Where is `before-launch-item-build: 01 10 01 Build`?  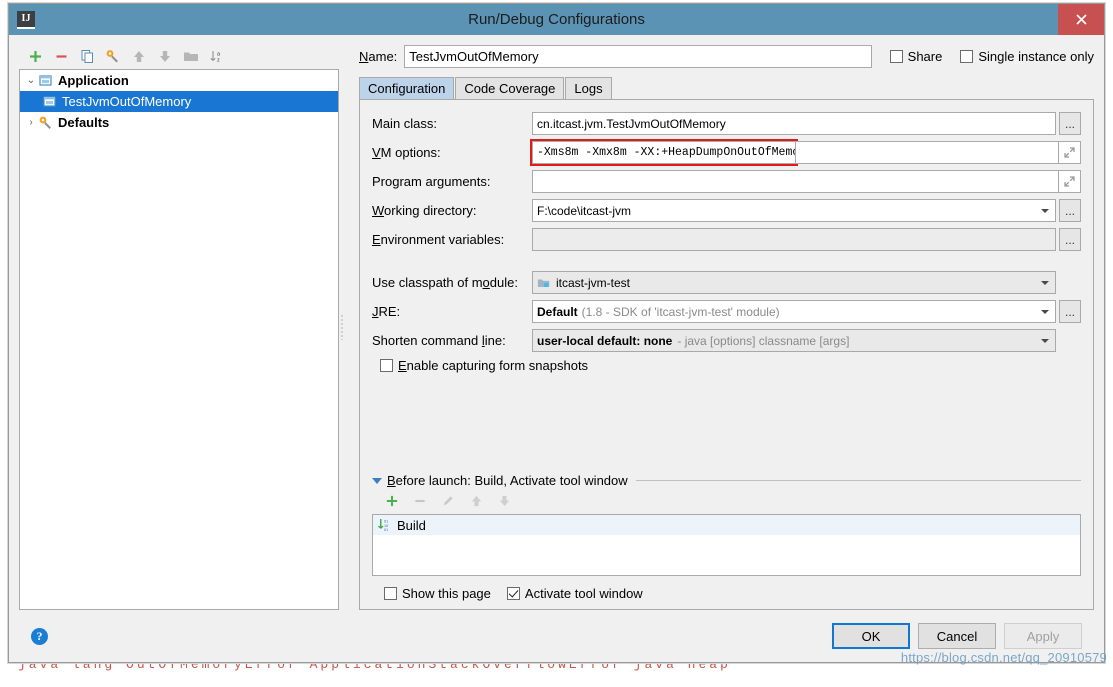 before-launch-item-build: 01 10 01 Build is located at coordinates (726, 525).